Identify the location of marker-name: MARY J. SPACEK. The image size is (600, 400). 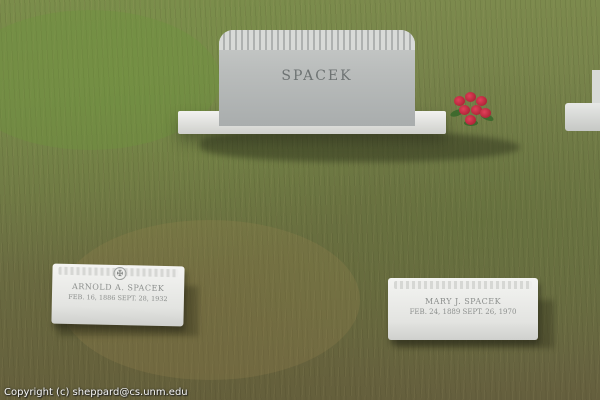
(463, 301).